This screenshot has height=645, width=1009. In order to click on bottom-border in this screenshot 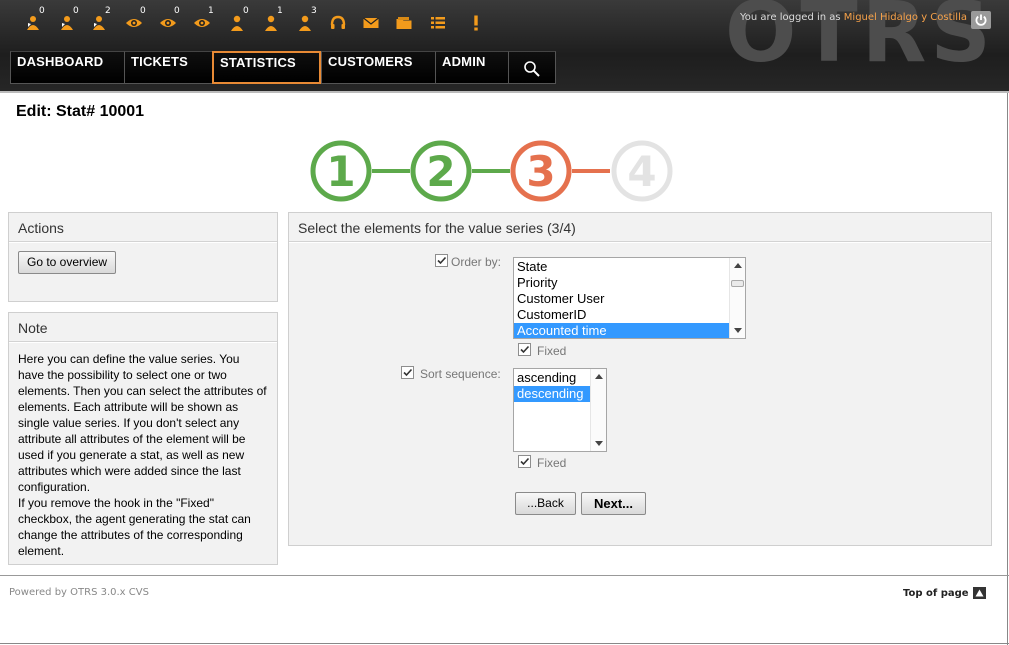, I will do `click(504, 643)`.